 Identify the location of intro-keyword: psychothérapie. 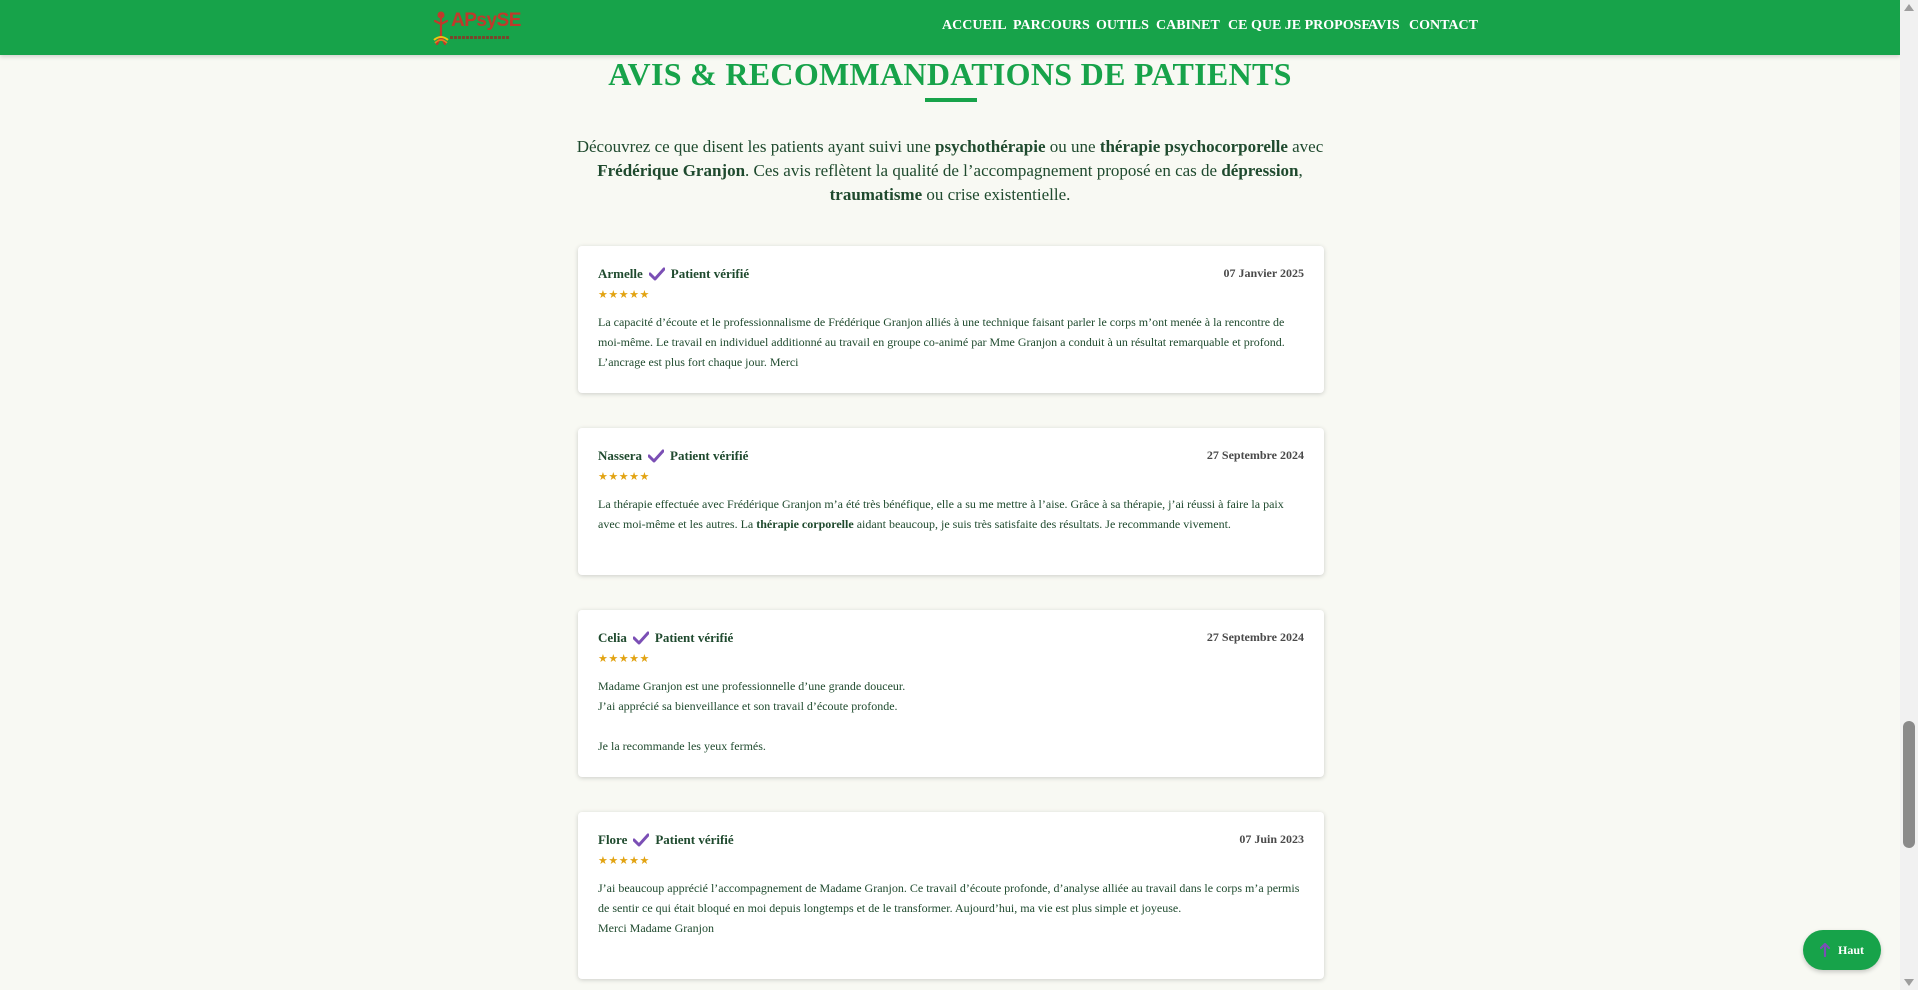
(990, 146).